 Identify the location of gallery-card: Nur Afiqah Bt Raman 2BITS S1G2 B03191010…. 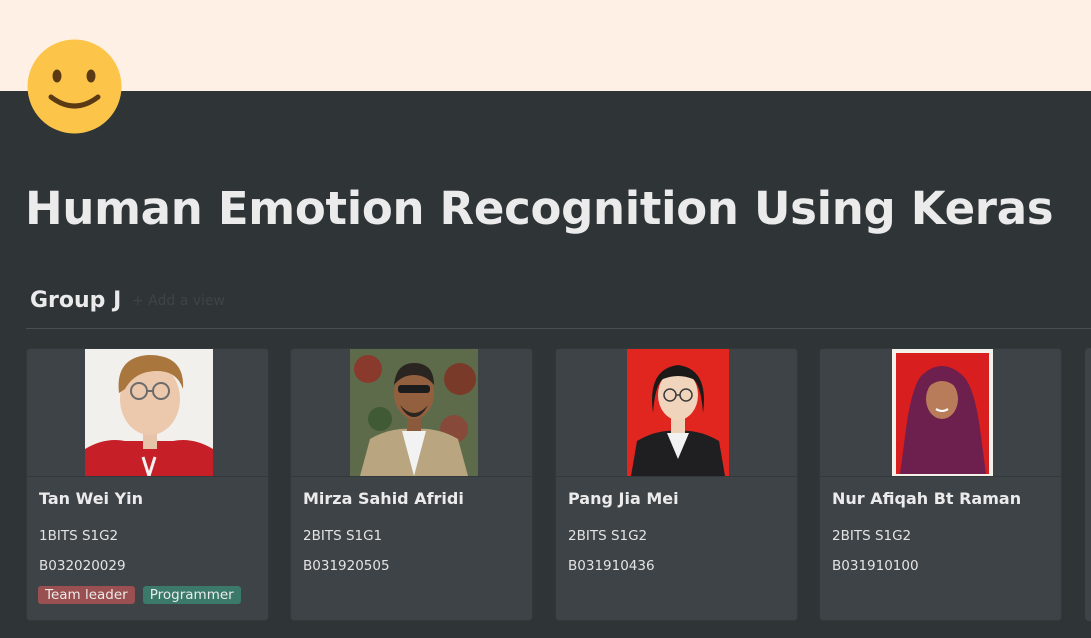
(940, 484).